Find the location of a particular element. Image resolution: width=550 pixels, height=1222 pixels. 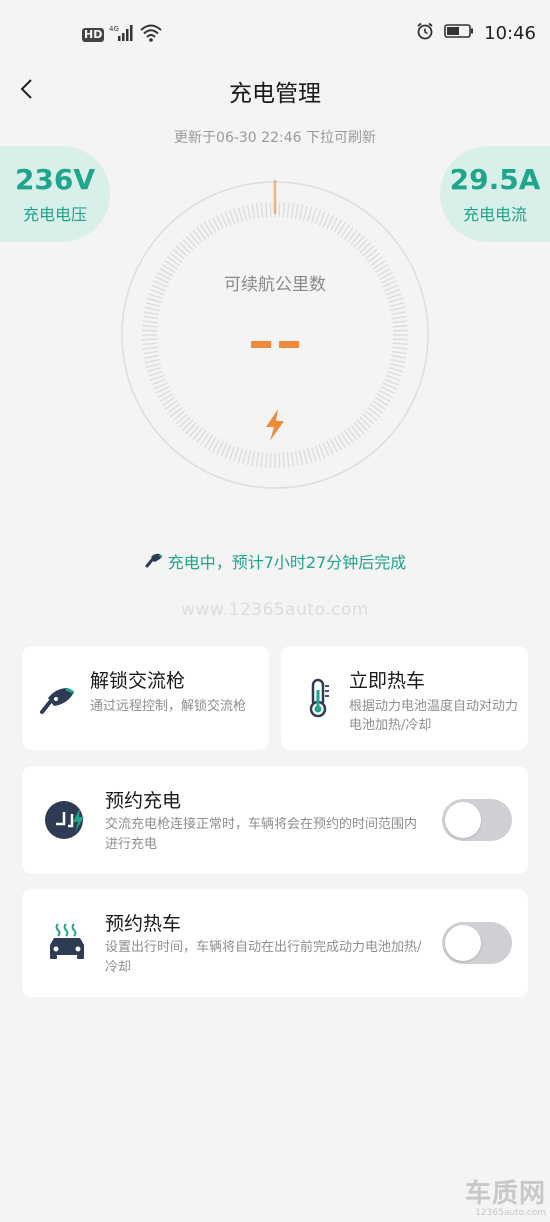

current-label: 充电电流 is located at coordinates (494, 214).